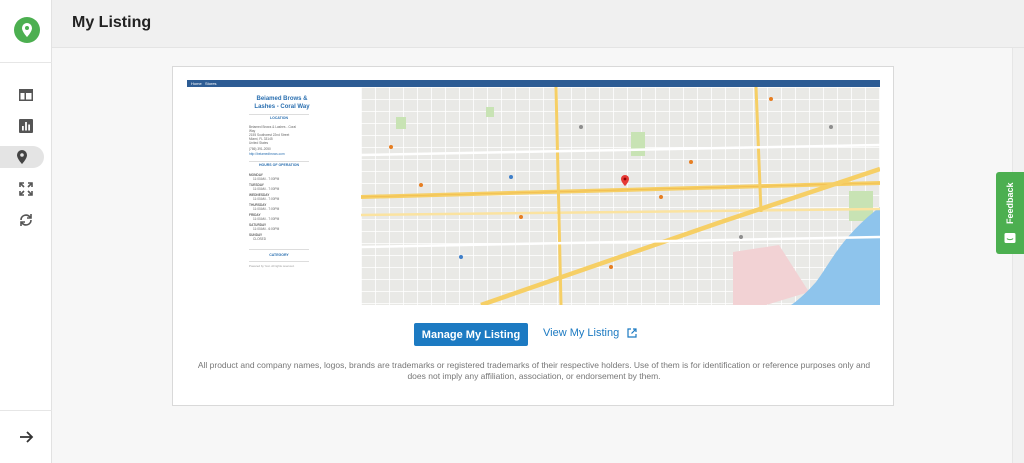 Image resolution: width=1024 pixels, height=463 pixels. I want to click on sidebar-item-reports, so click(26, 126).